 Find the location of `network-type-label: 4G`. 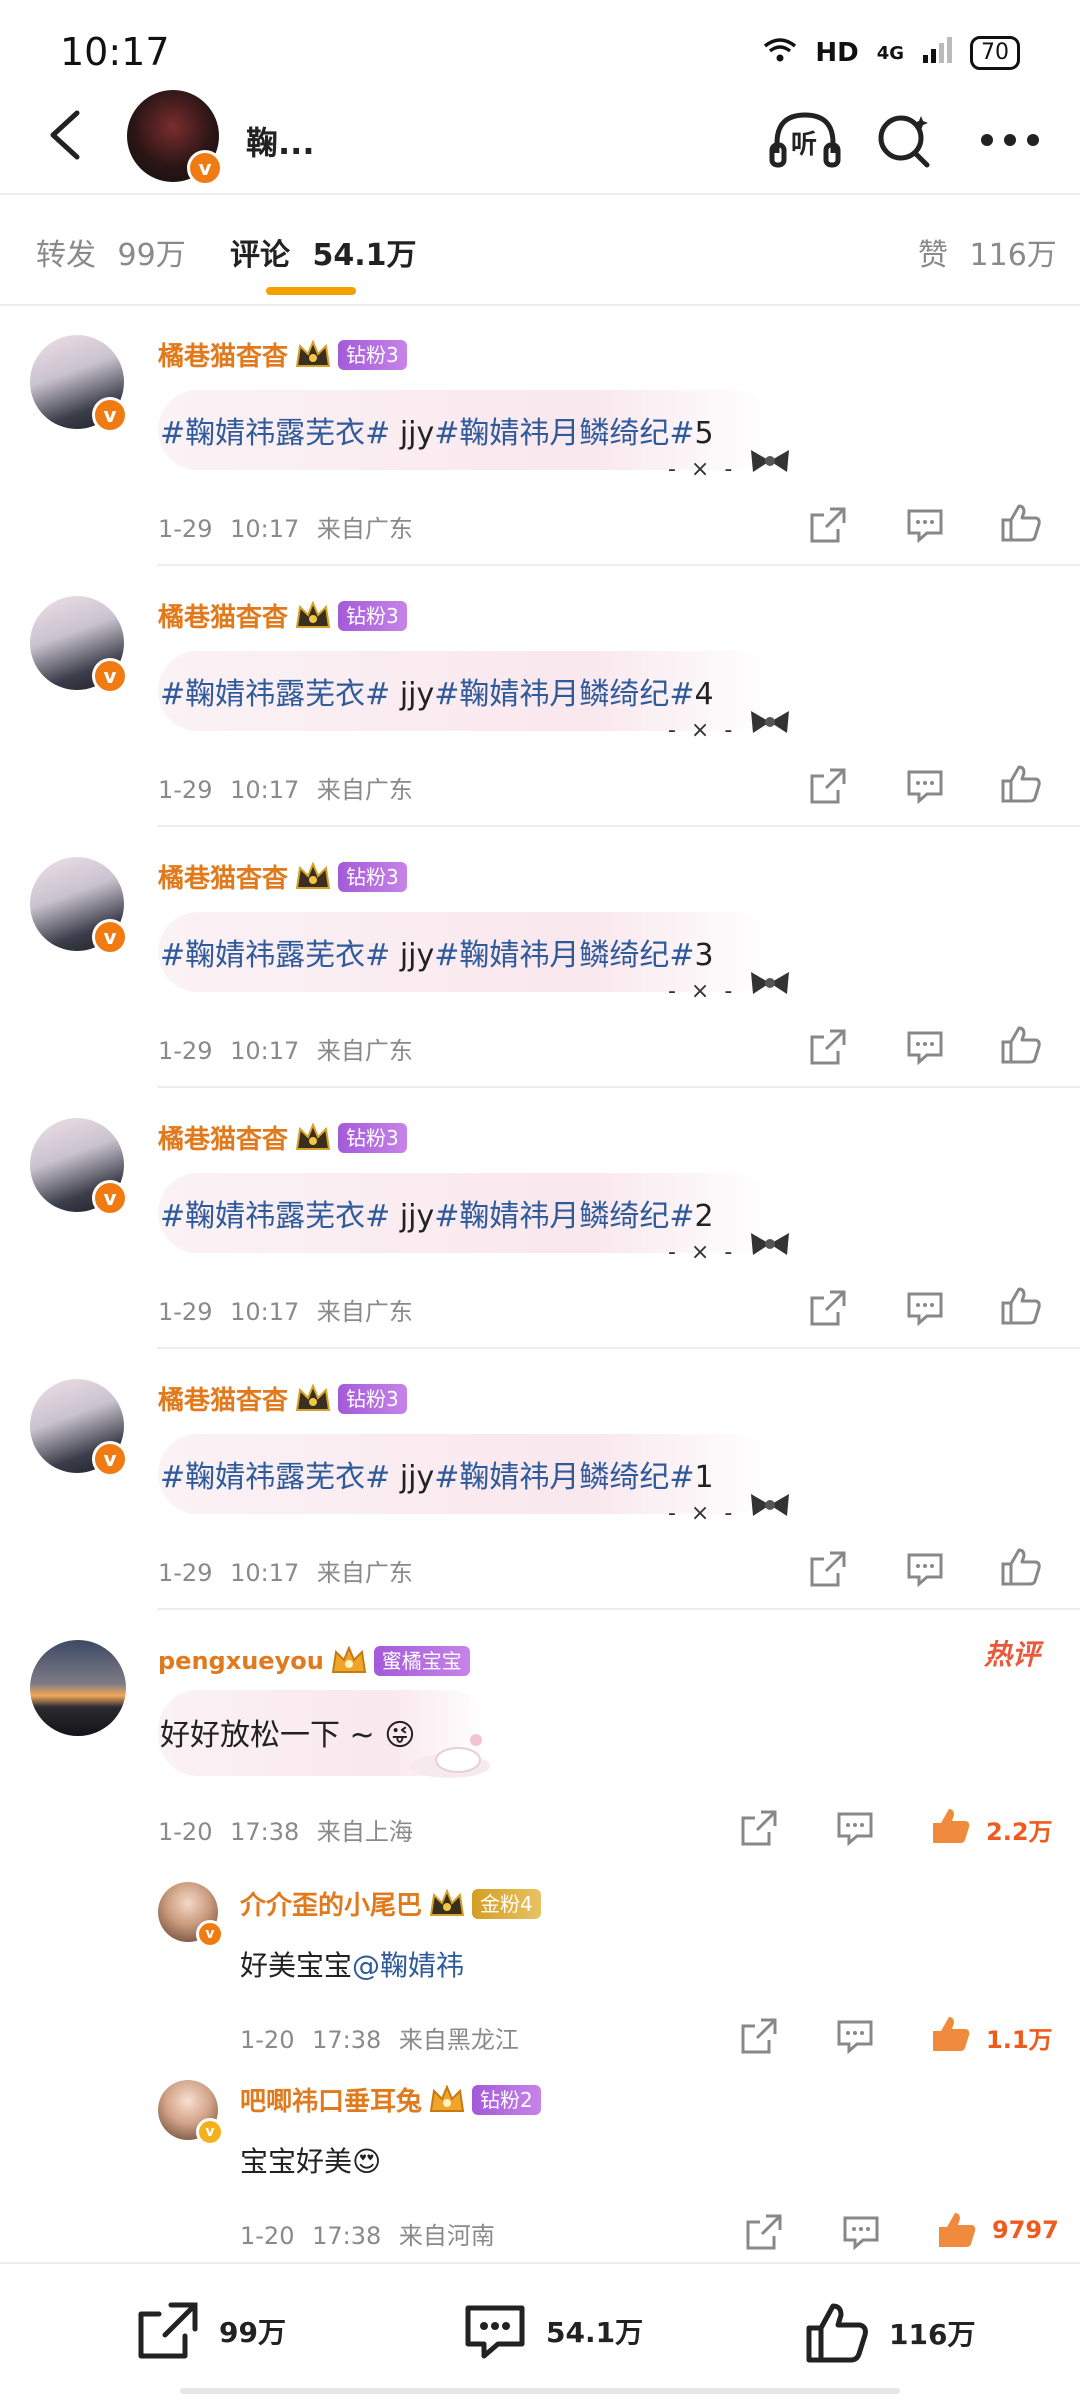

network-type-label: 4G is located at coordinates (890, 53).